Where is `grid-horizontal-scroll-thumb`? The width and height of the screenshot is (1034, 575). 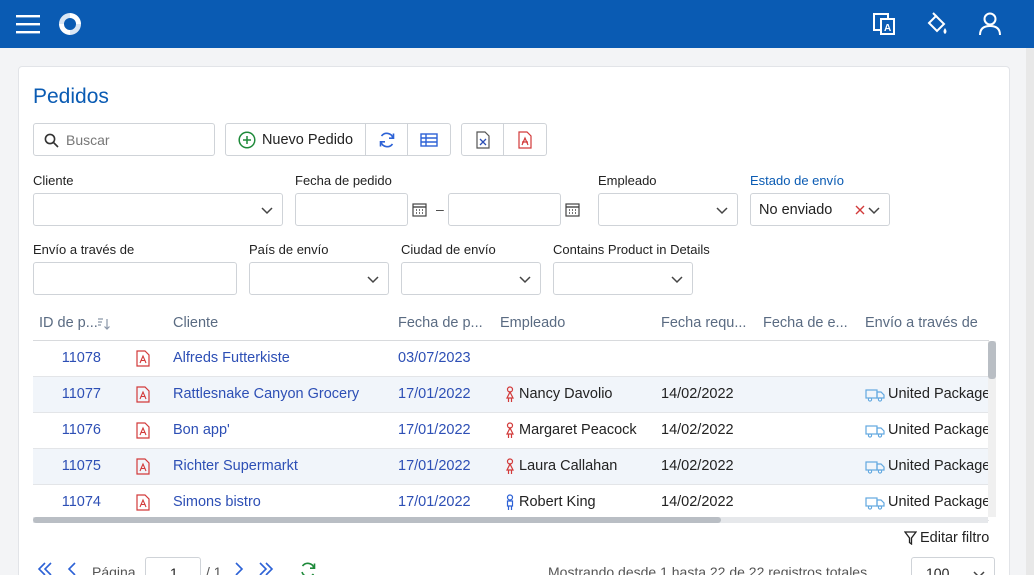
grid-horizontal-scroll-thumb is located at coordinates (377, 520).